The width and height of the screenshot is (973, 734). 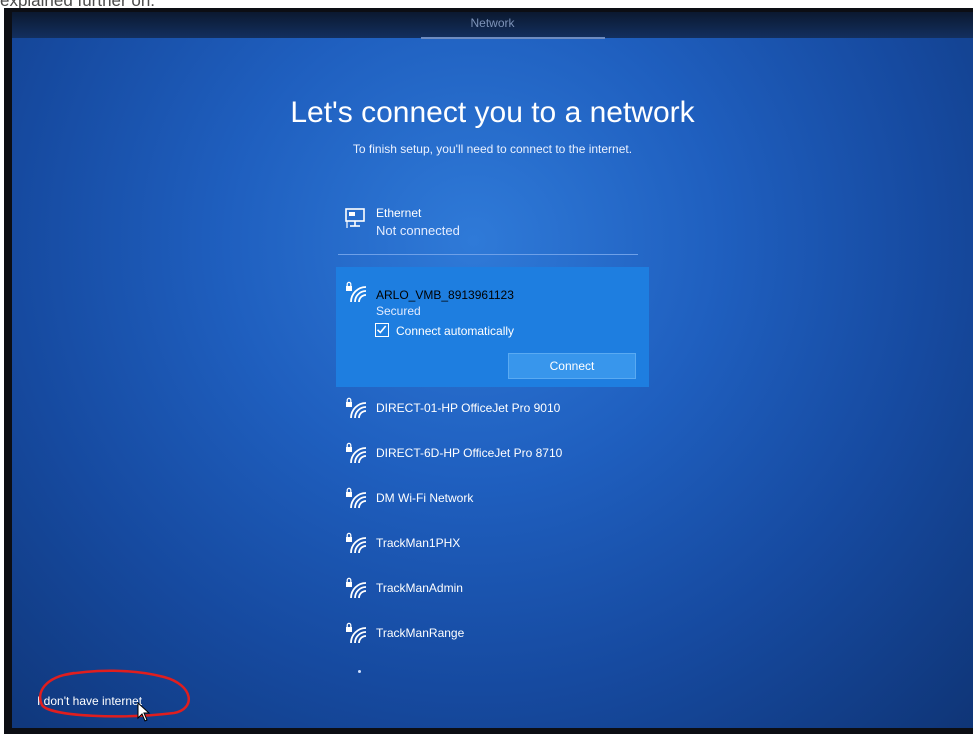 I want to click on network-name: TrackManRange, so click(x=420, y=633).